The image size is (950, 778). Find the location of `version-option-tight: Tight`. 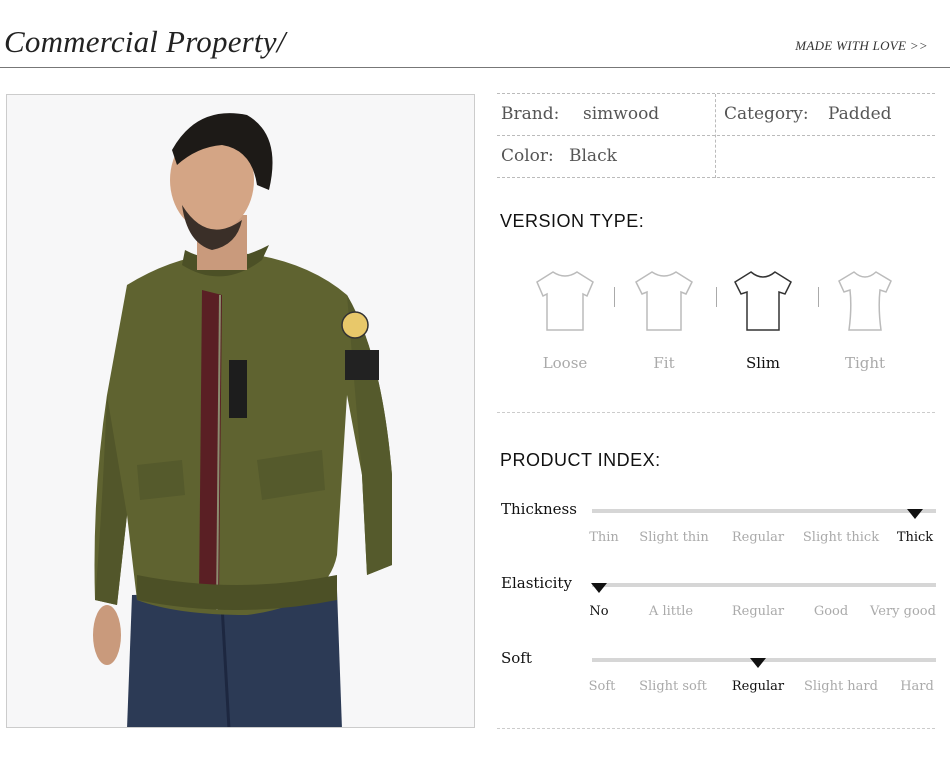

version-option-tight: Tight is located at coordinates (865, 320).